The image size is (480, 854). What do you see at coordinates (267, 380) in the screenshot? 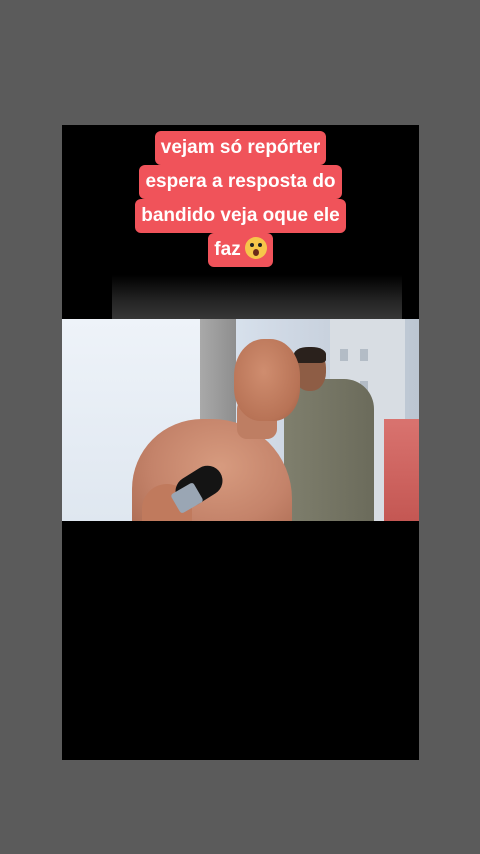
I see `interviewee-head` at bounding box center [267, 380].